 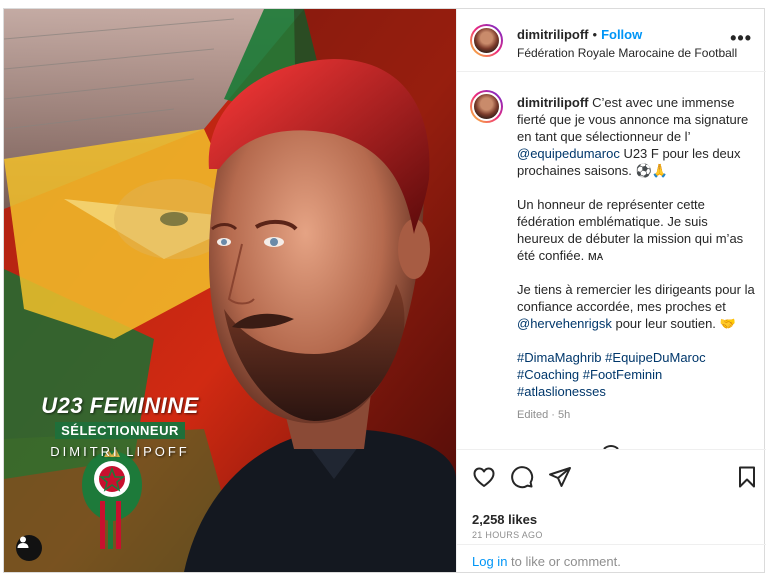 I want to click on save-button, so click(x=747, y=477).